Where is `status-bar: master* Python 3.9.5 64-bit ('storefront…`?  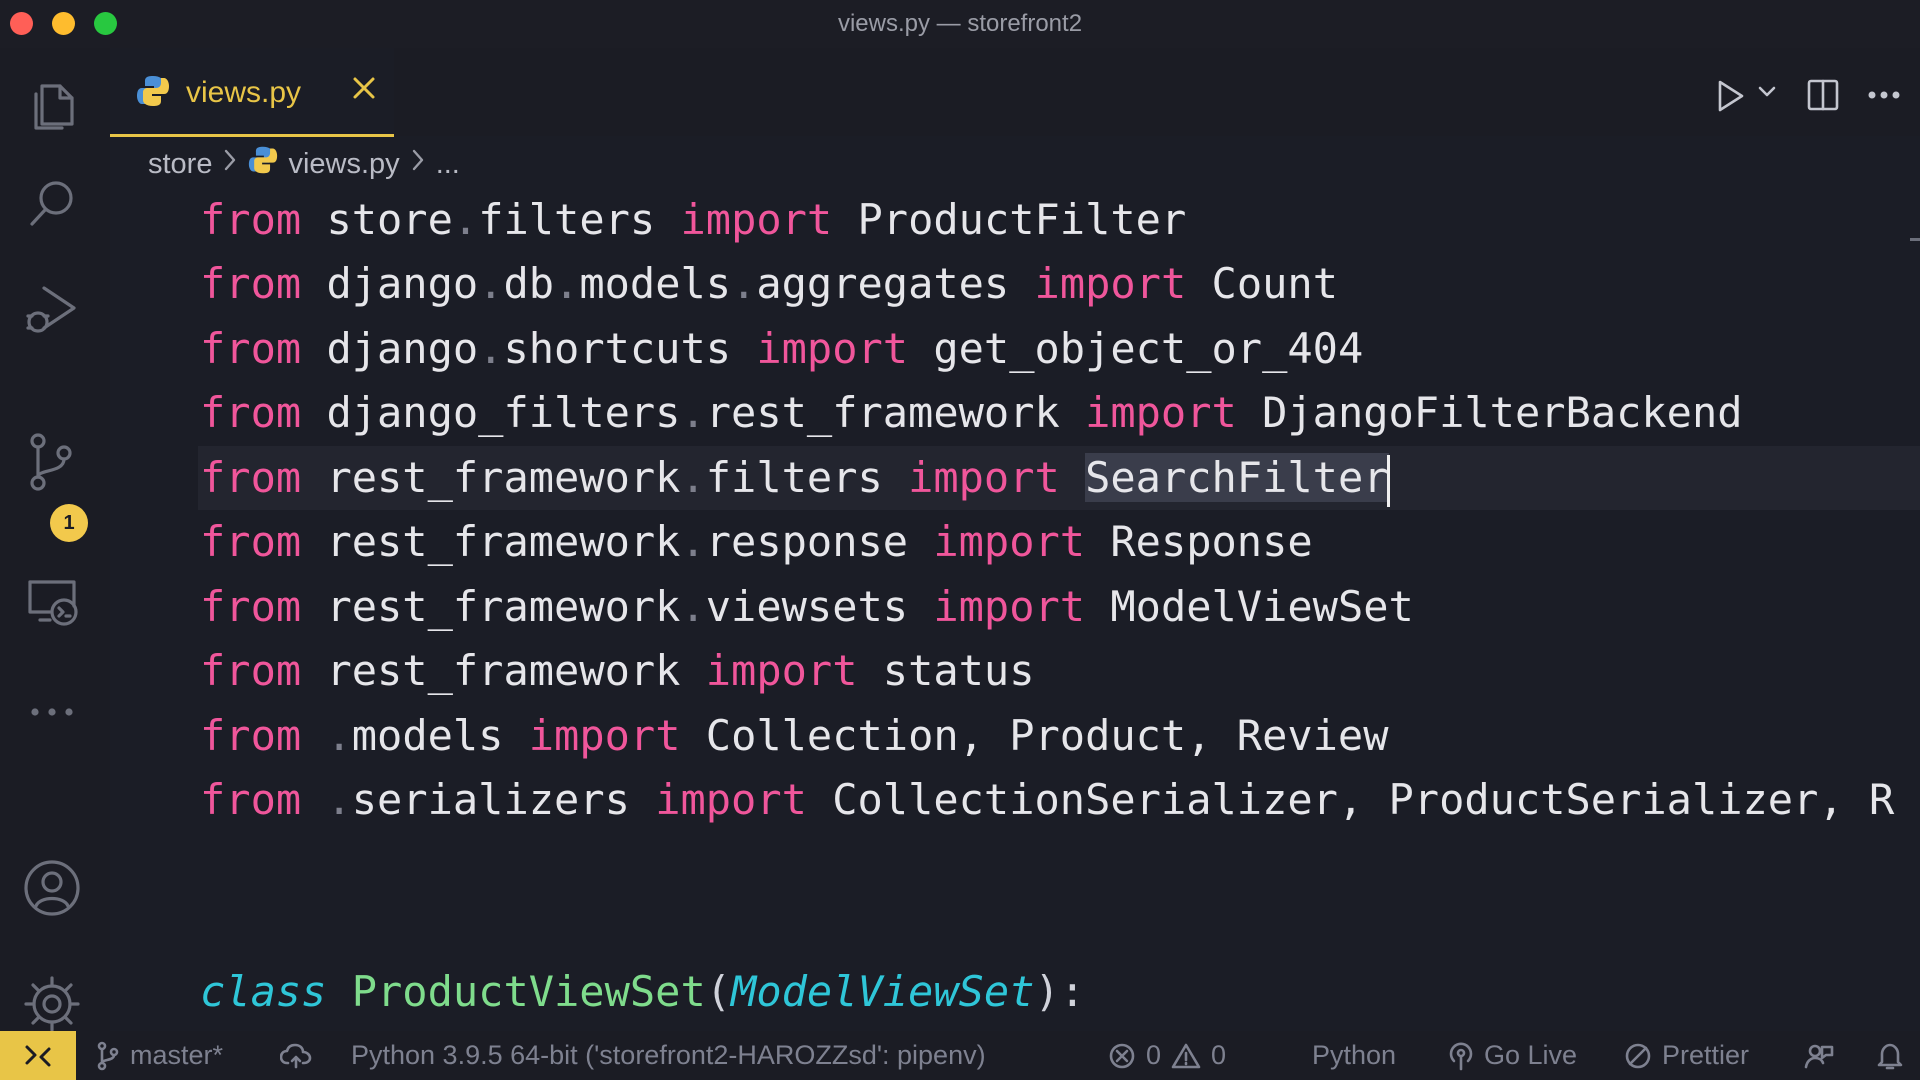 status-bar: master* Python 3.9.5 64-bit ('storefront… is located at coordinates (960, 1055).